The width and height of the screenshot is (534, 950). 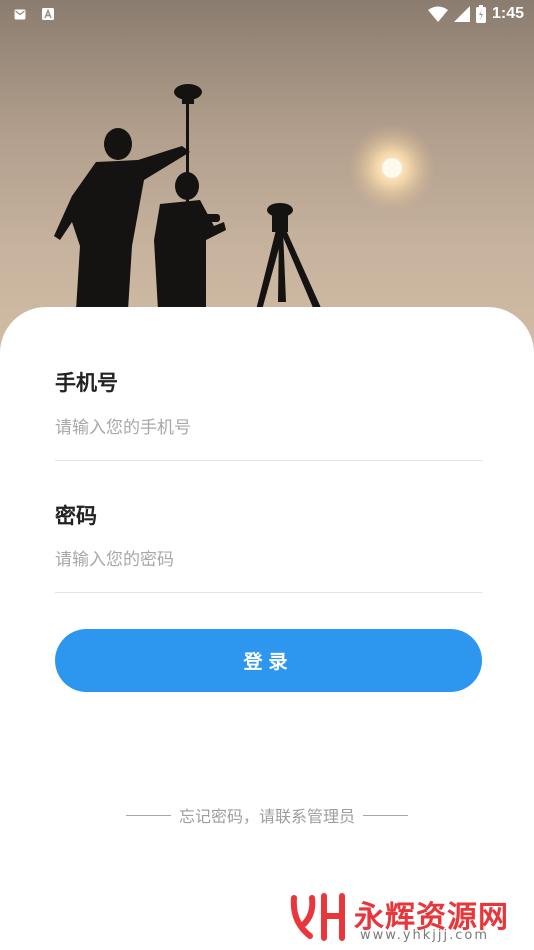 I want to click on mail-icon, so click(x=20, y=14).